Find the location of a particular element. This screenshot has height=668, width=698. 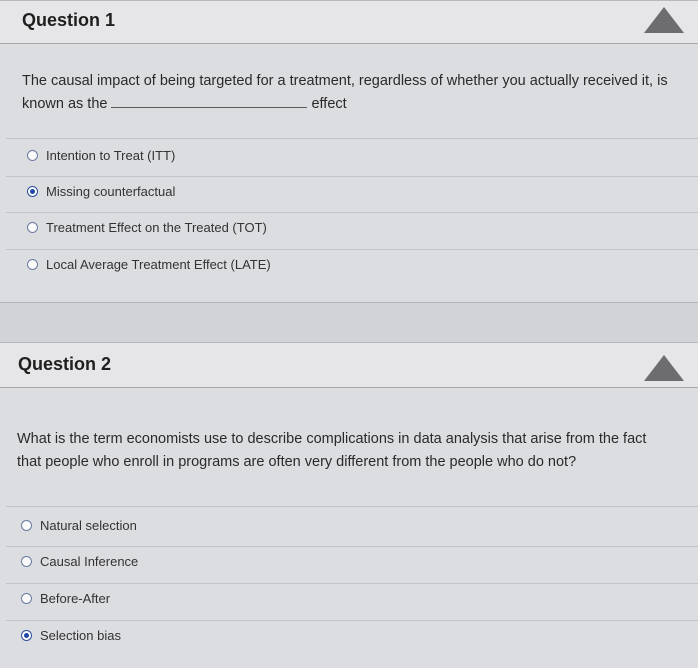

option-label: Treatment Effect on the Treated (TOT) is located at coordinates (156, 227).